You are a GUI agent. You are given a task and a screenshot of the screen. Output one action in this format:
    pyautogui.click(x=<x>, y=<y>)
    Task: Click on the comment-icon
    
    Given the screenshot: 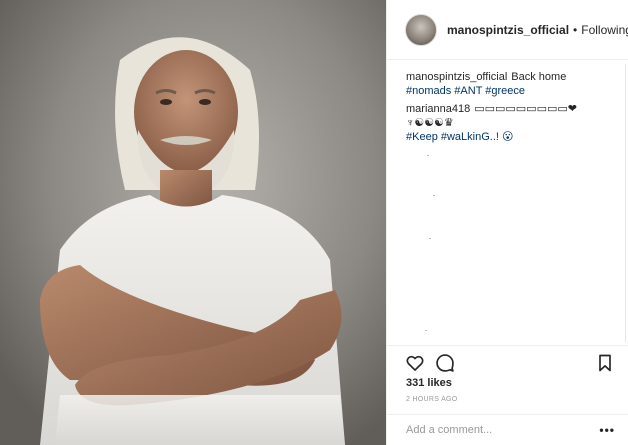 What is the action you would take?
    pyautogui.click(x=445, y=363)
    